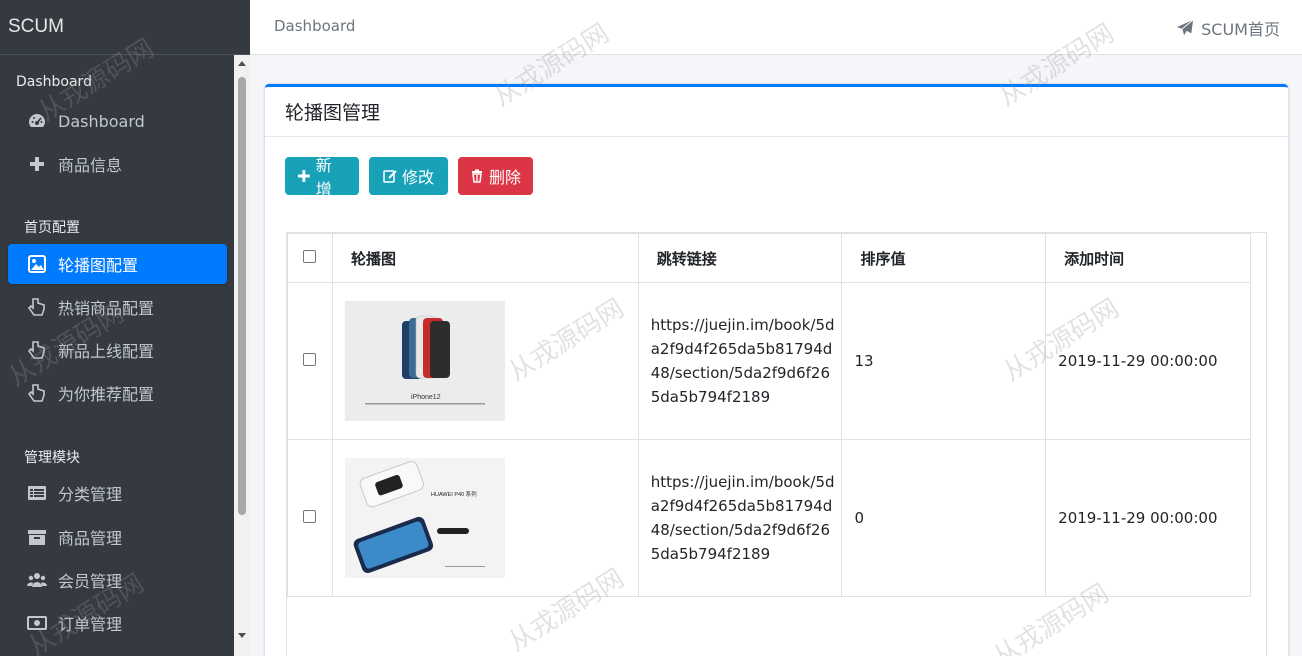  Describe the element at coordinates (944, 518) in the screenshot. I see `order-cell: 0` at that location.